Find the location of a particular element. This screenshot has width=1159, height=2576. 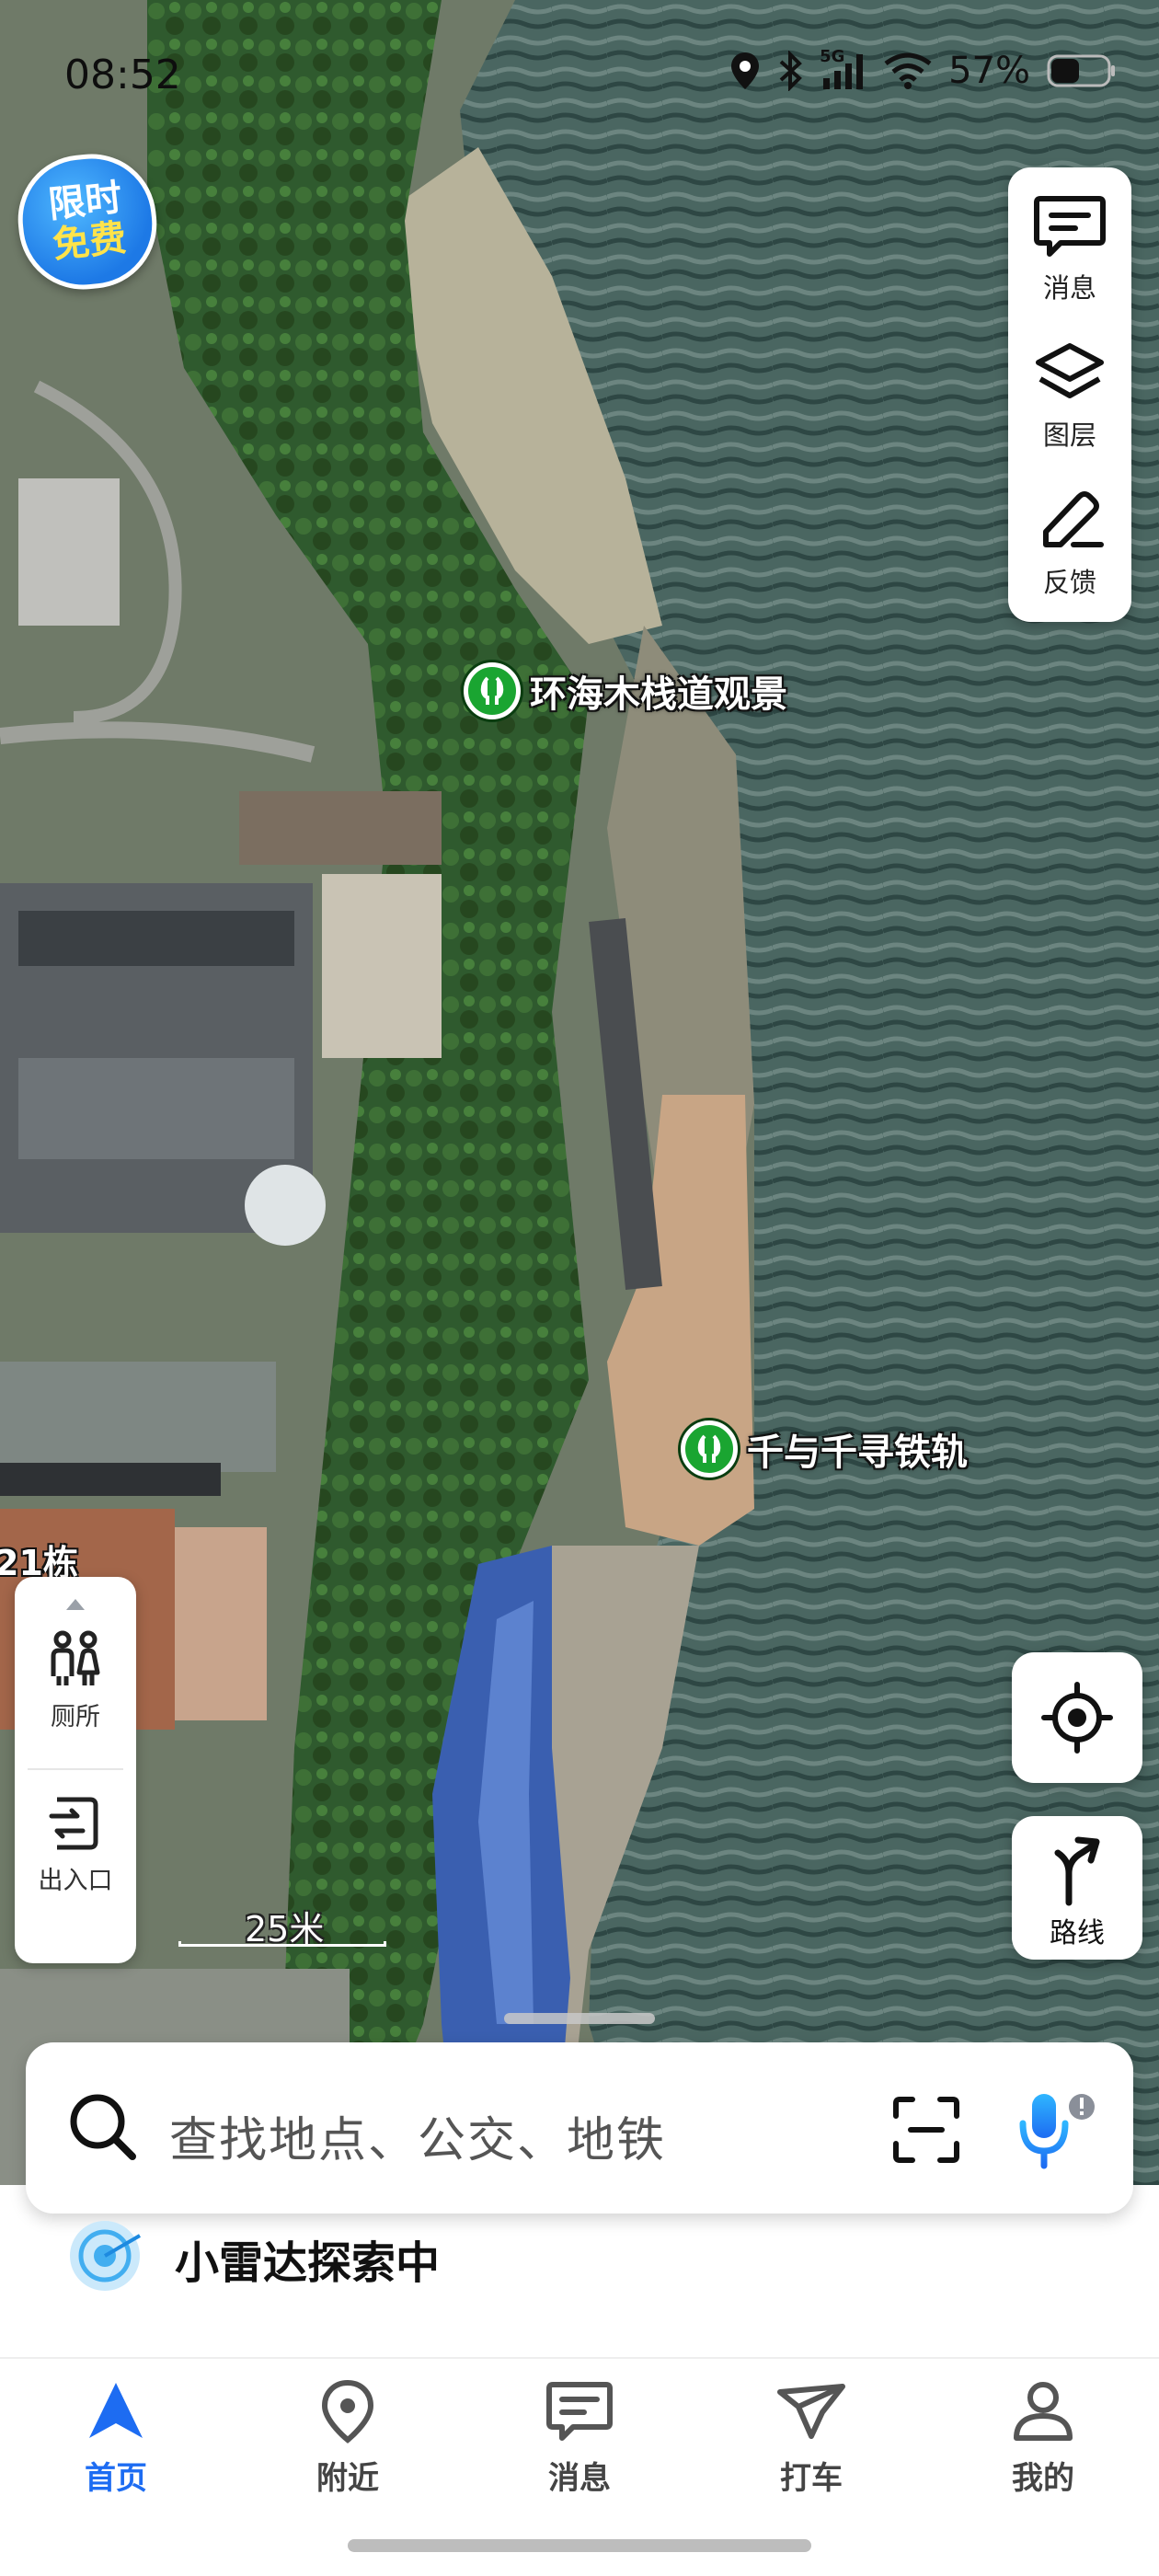

feedback-button: 反馈 is located at coordinates (1069, 531).